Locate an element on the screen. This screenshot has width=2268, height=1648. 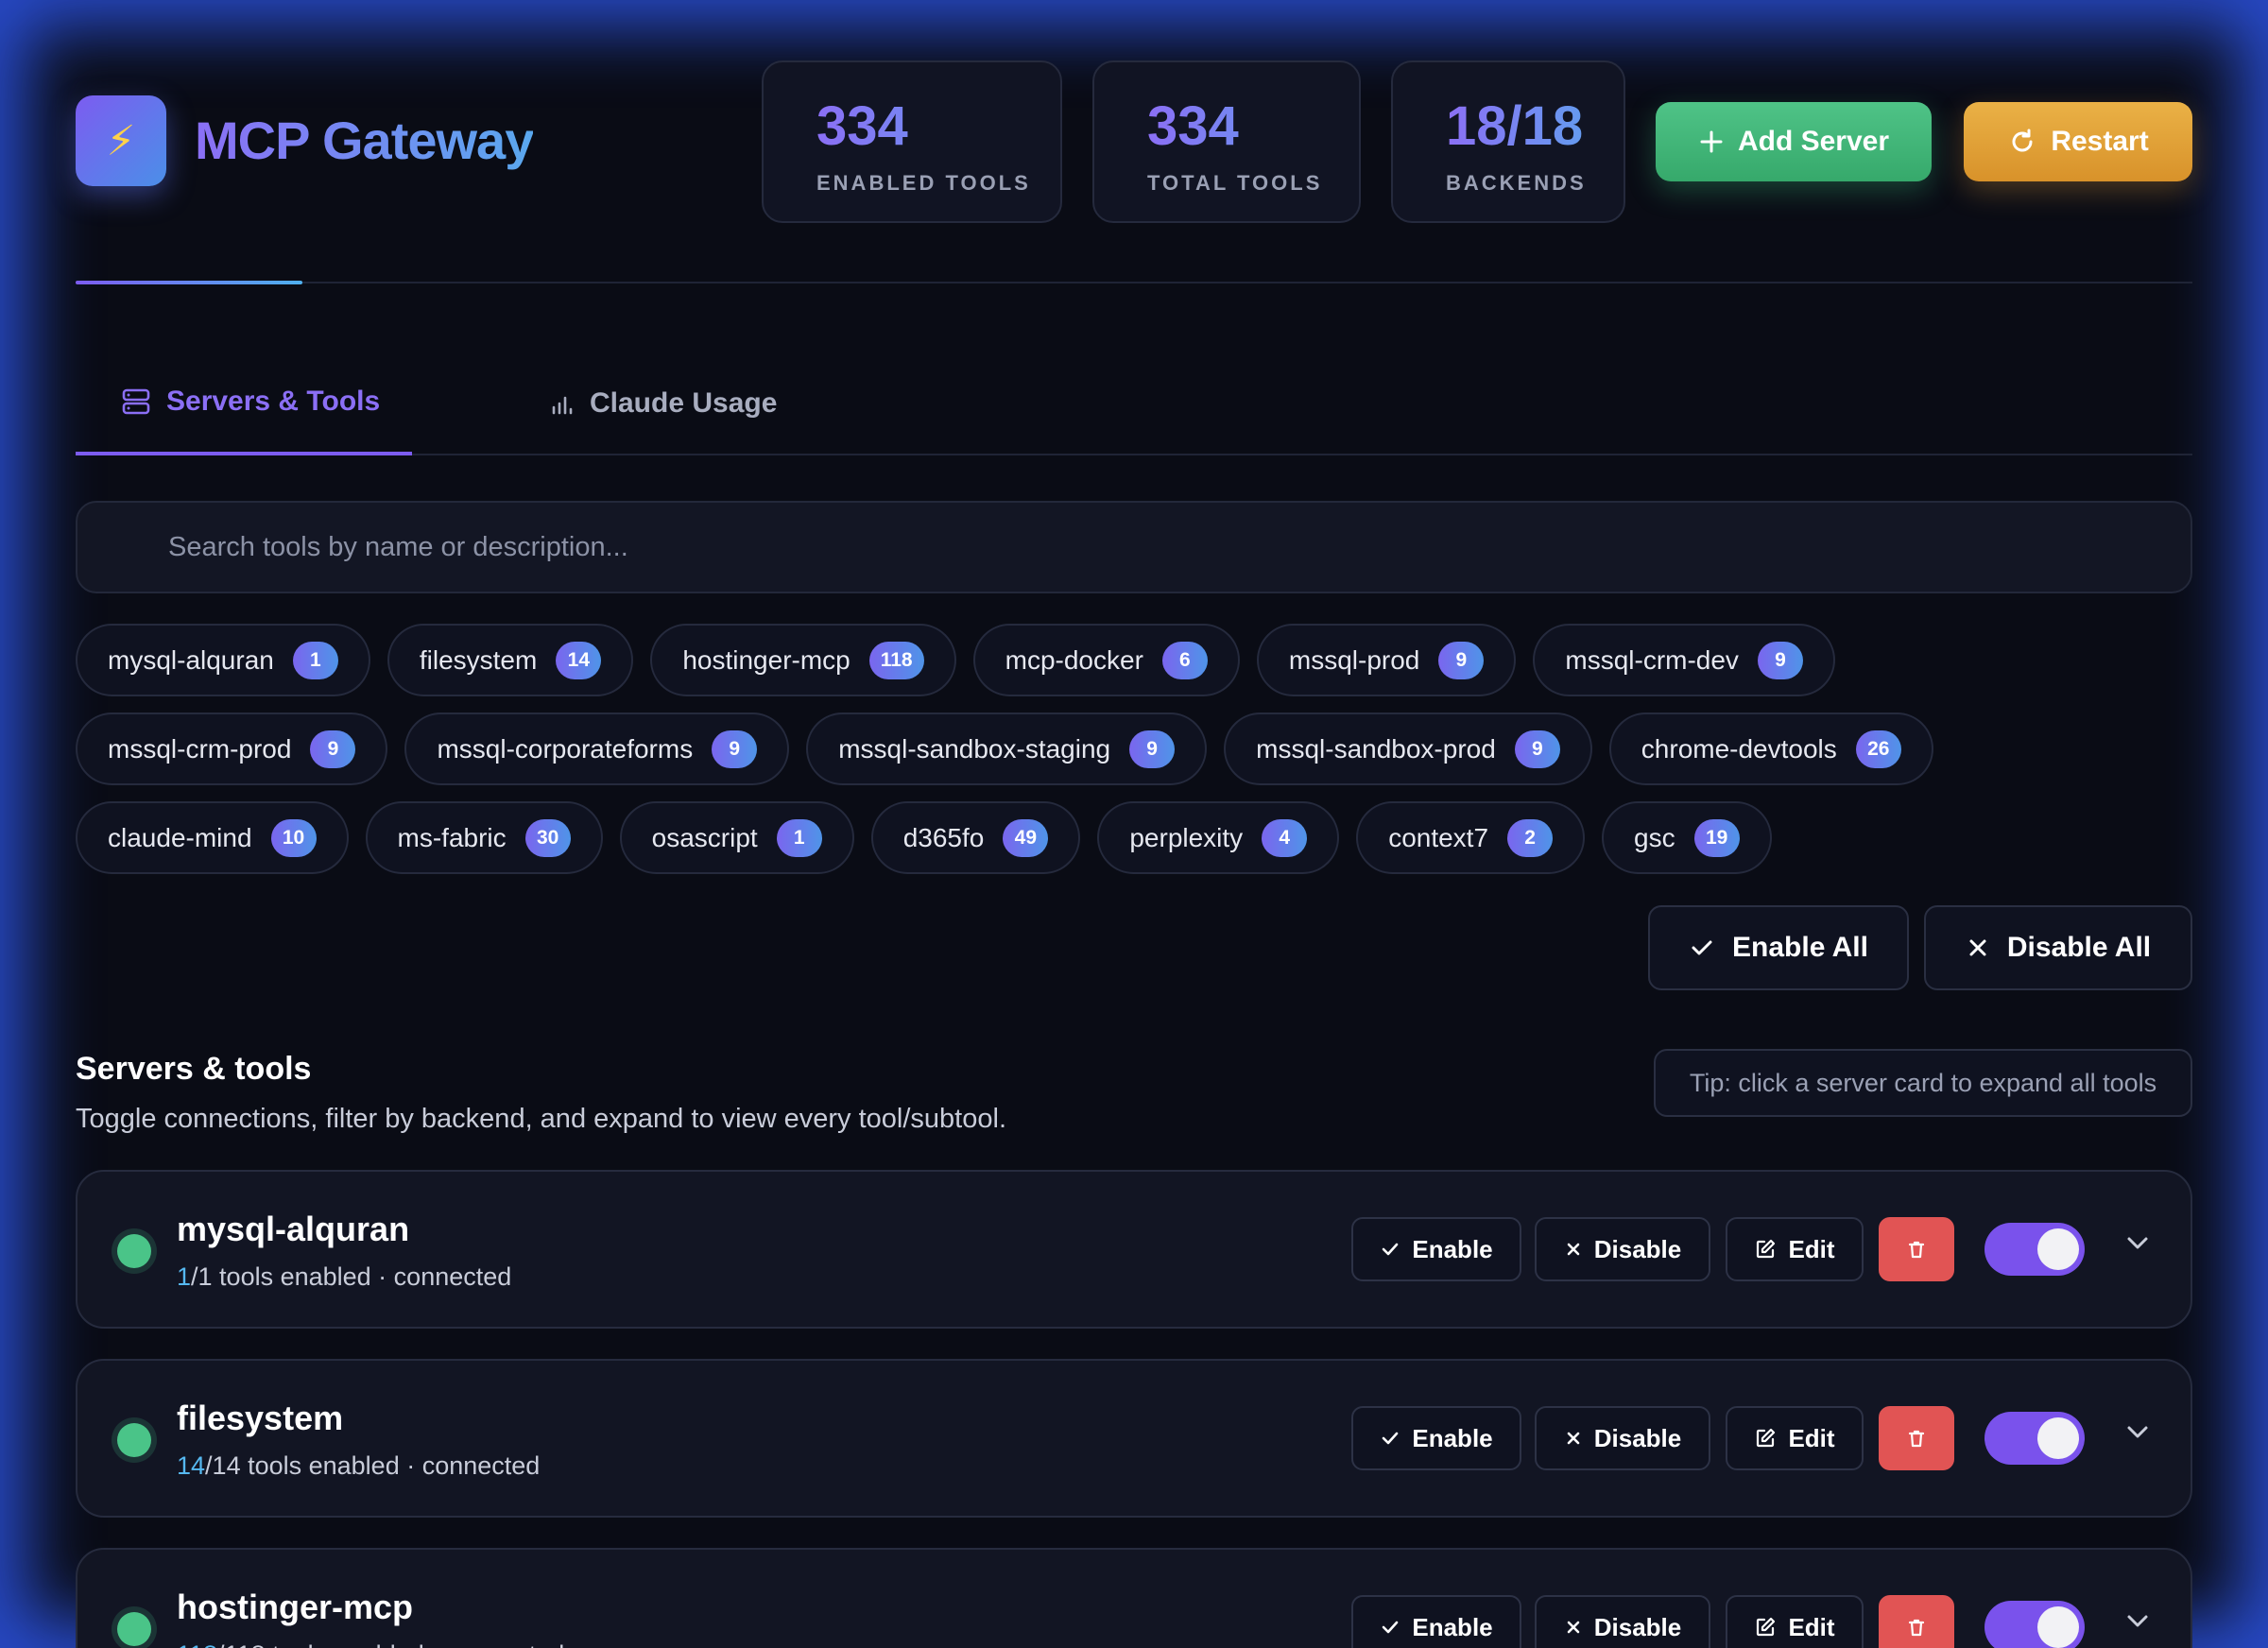
server-icon is located at coordinates (136, 401).